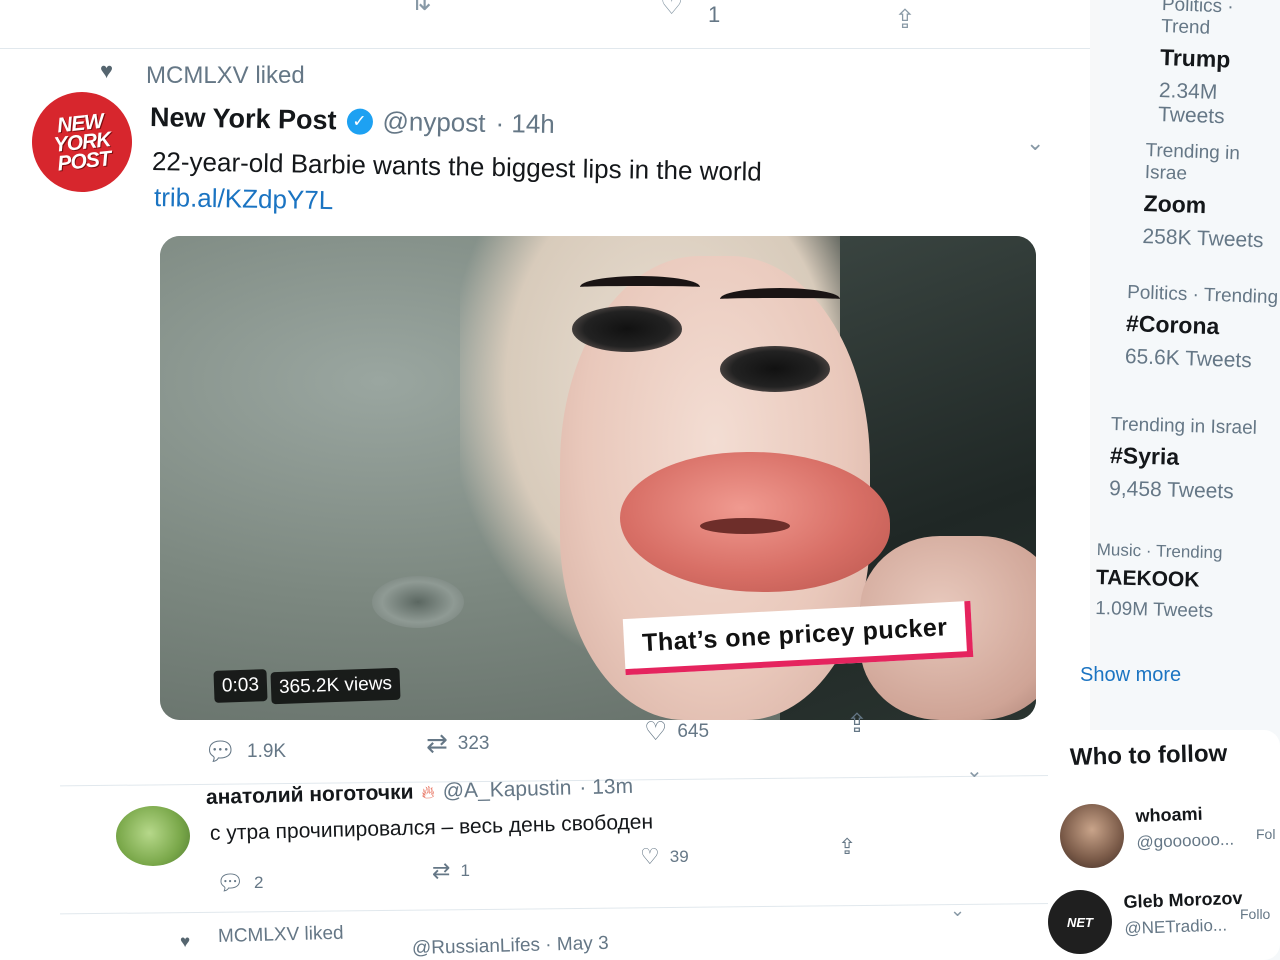 This screenshot has height=960, width=1280. Describe the element at coordinates (465, 870) in the screenshot. I see `retweet2-count: 1` at that location.